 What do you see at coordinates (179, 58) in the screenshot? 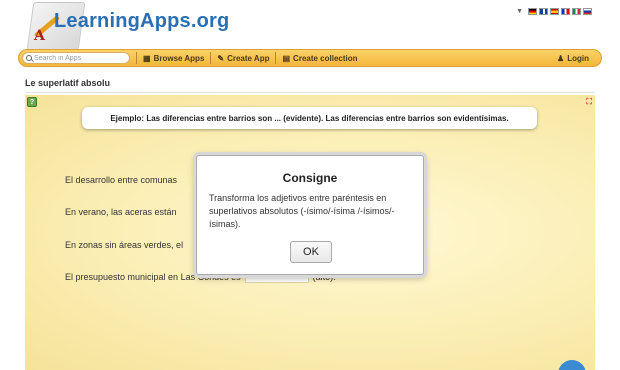
I see `browse-apps-label: Browse Apps` at bounding box center [179, 58].